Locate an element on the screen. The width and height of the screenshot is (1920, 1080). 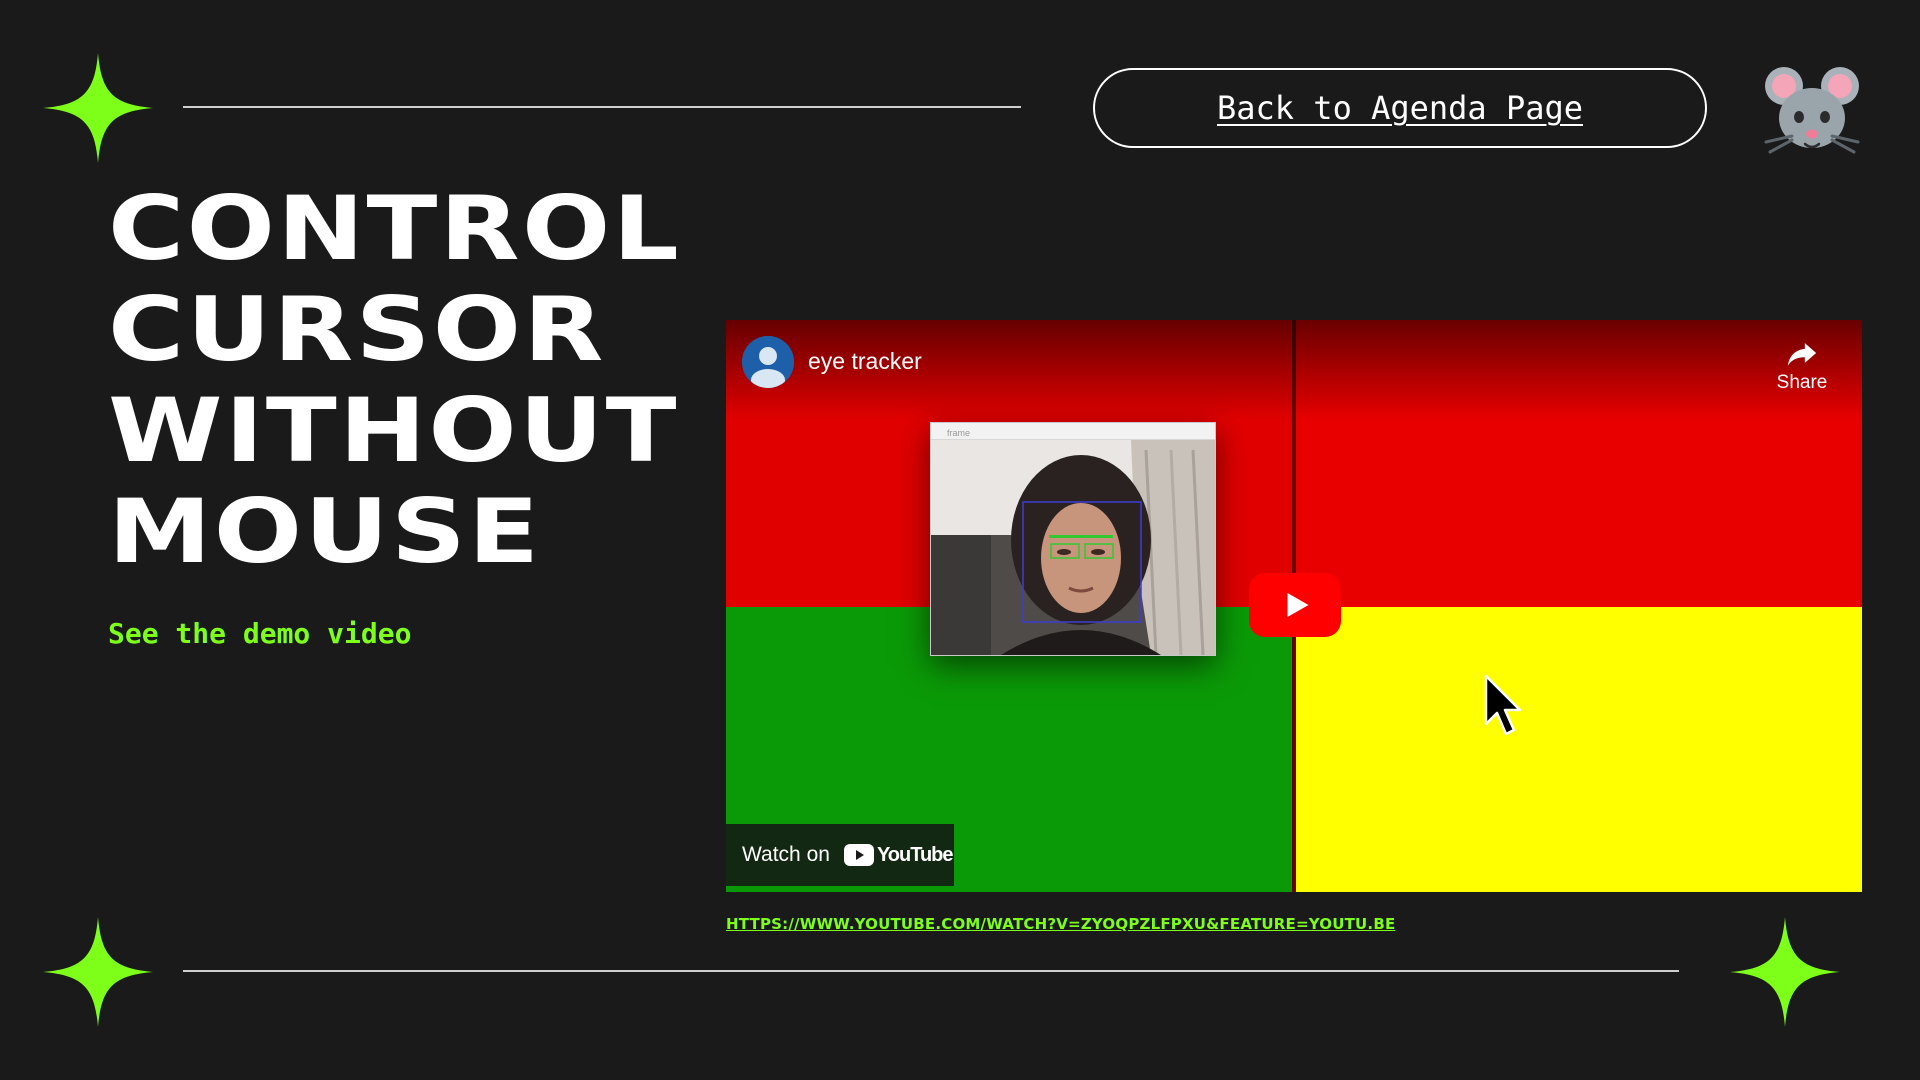
watch-on-youtube-button: Watch on YouTube is located at coordinates (840, 855).